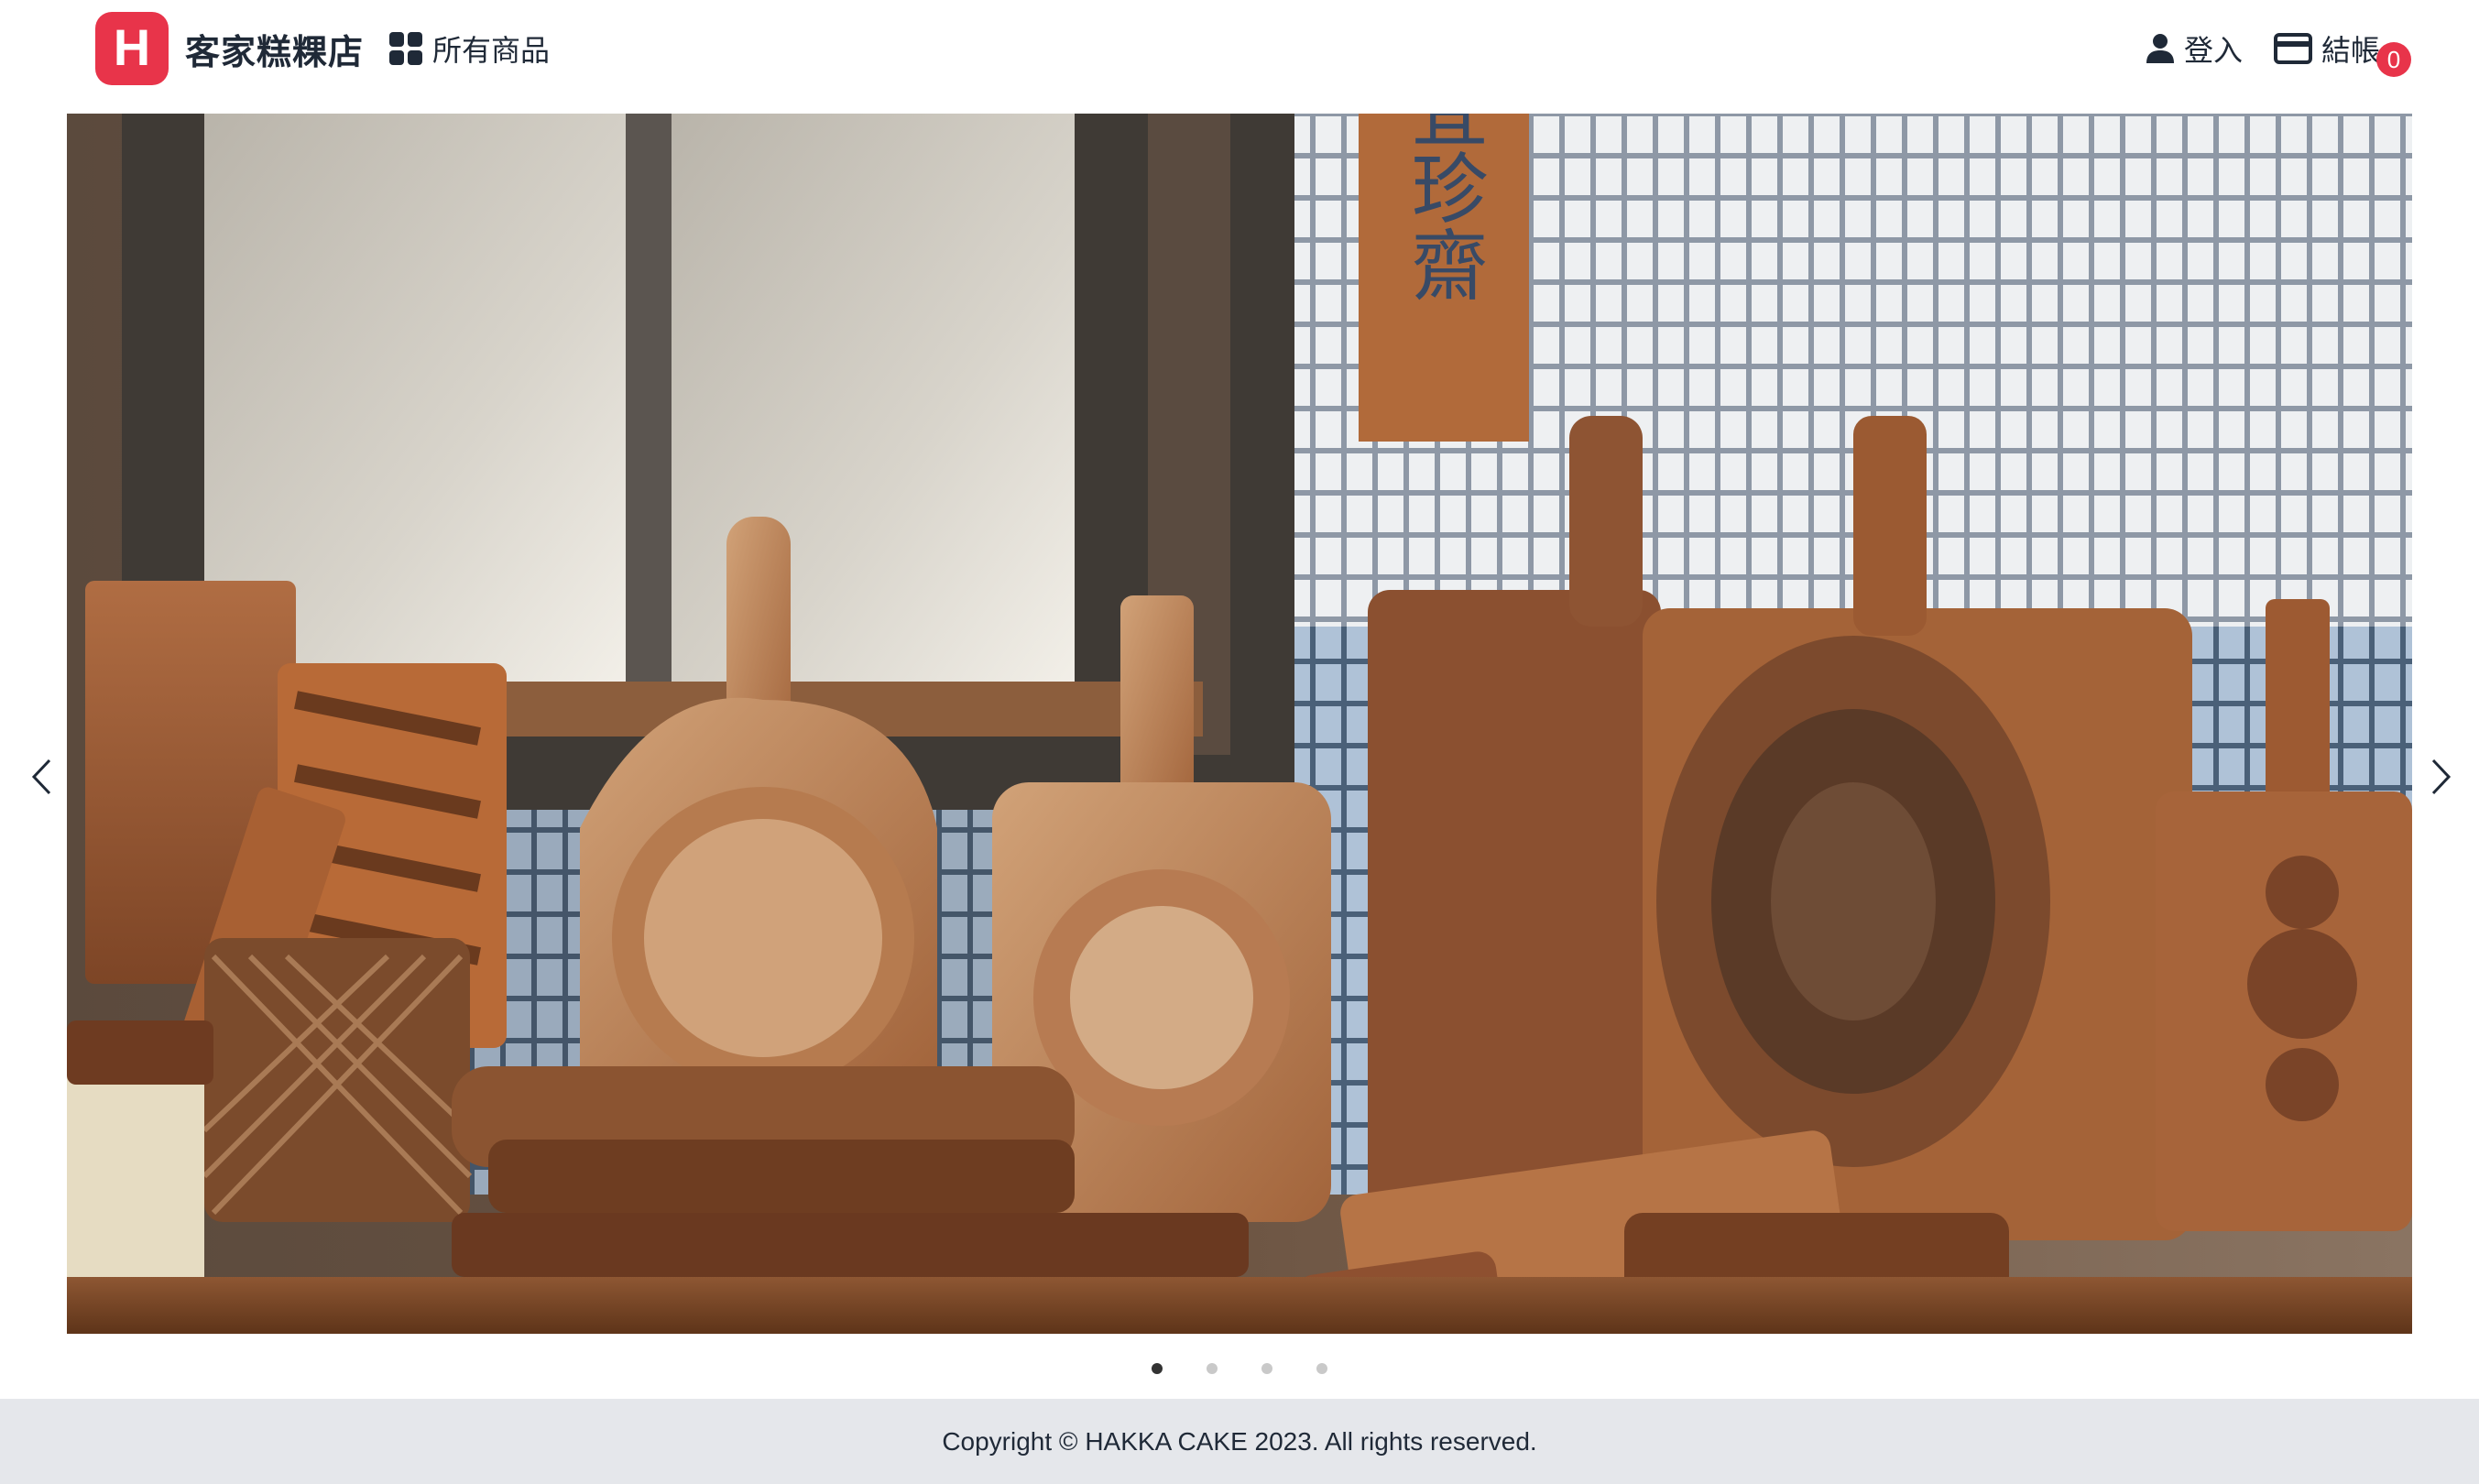 The image size is (2479, 1484). I want to click on all-products-link: 所有商品, so click(469, 48).